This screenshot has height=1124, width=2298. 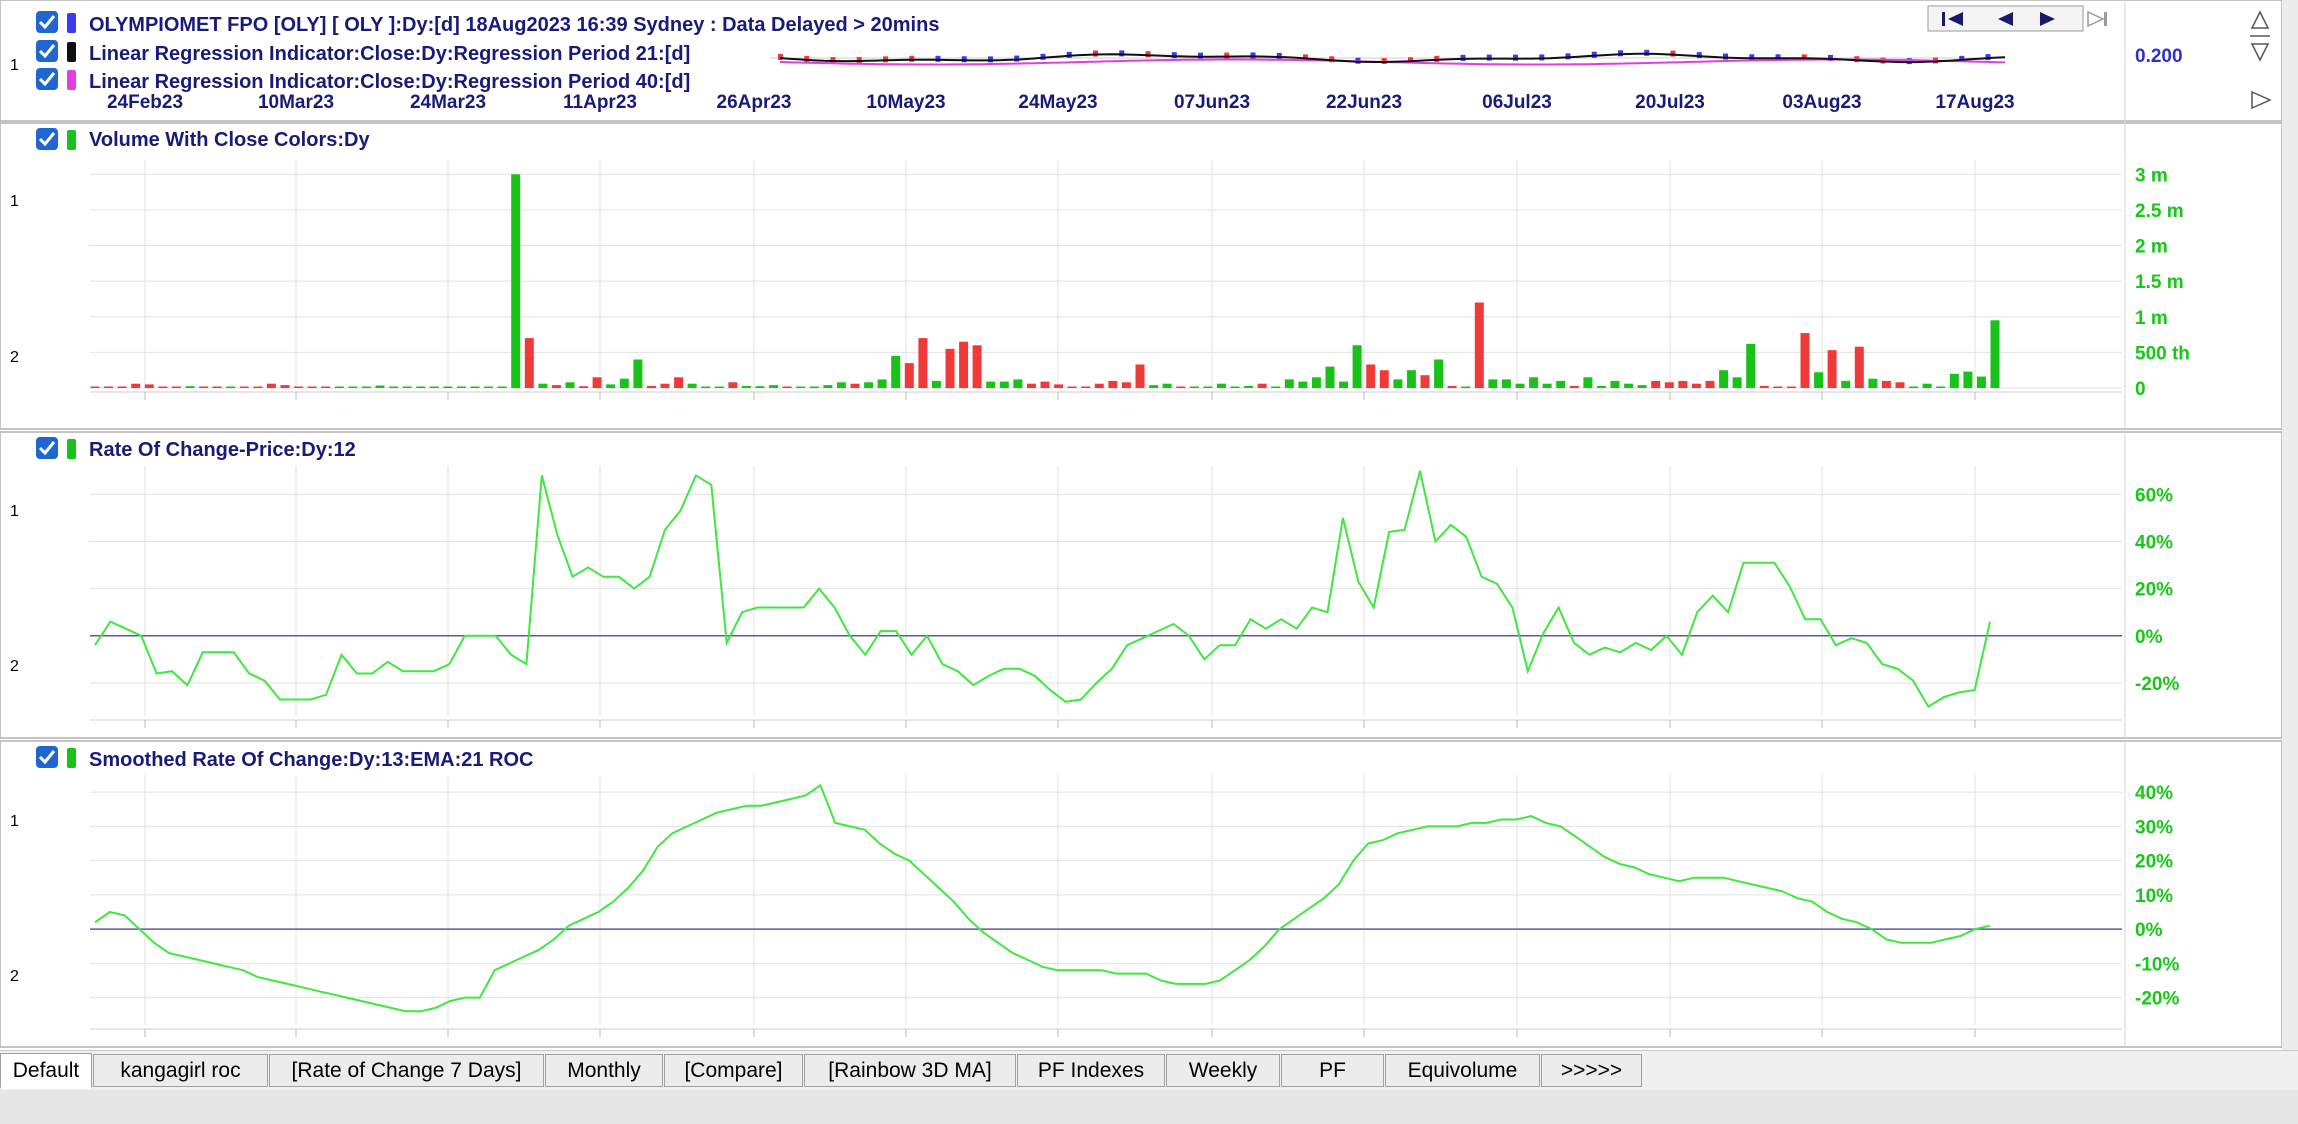 I want to click on roc-checkbox, so click(x=47, y=448).